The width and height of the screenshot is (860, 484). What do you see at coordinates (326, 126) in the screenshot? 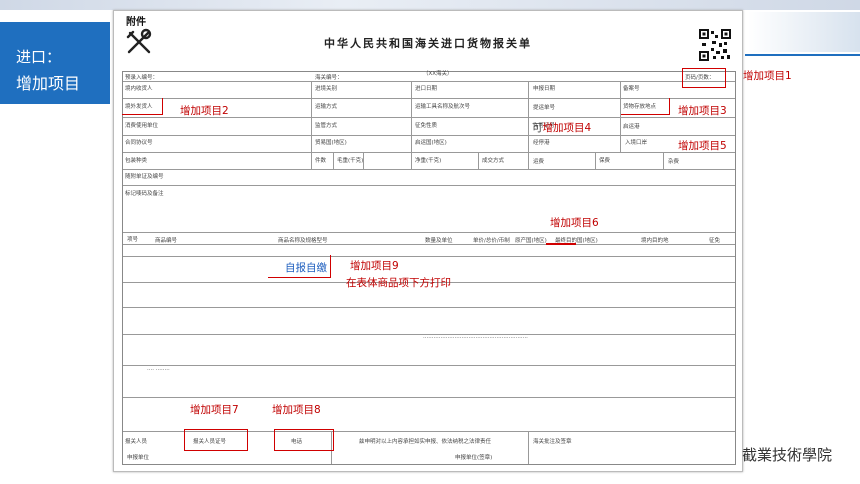
I see `field-supervision-mode: 监管方式` at bounding box center [326, 126].